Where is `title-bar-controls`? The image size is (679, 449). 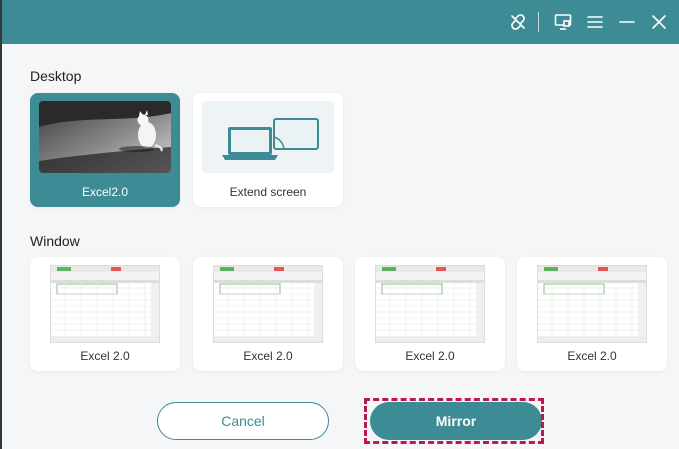
title-bar-controls is located at coordinates (586, 22).